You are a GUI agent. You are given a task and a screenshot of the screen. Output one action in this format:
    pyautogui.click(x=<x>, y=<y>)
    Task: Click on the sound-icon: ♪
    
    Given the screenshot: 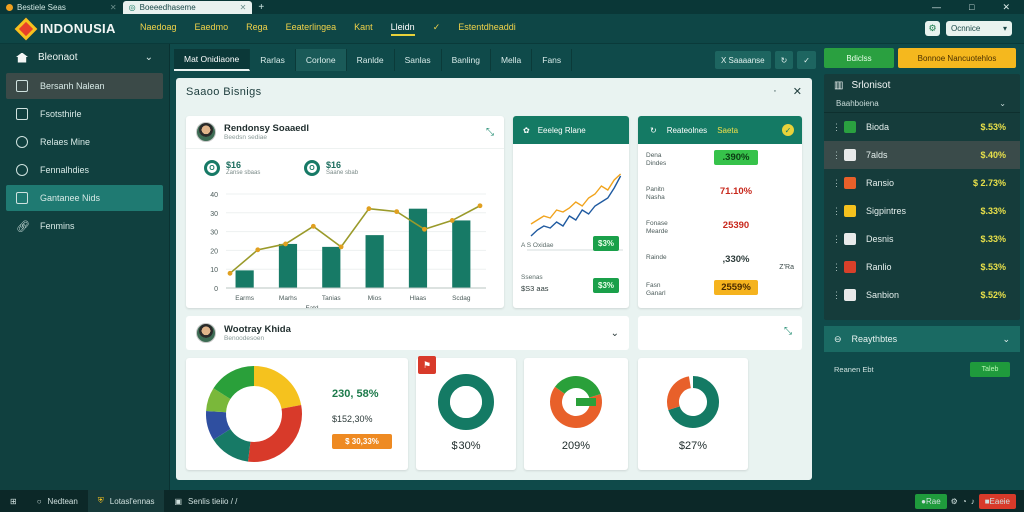 What is the action you would take?
    pyautogui.click(x=973, y=501)
    